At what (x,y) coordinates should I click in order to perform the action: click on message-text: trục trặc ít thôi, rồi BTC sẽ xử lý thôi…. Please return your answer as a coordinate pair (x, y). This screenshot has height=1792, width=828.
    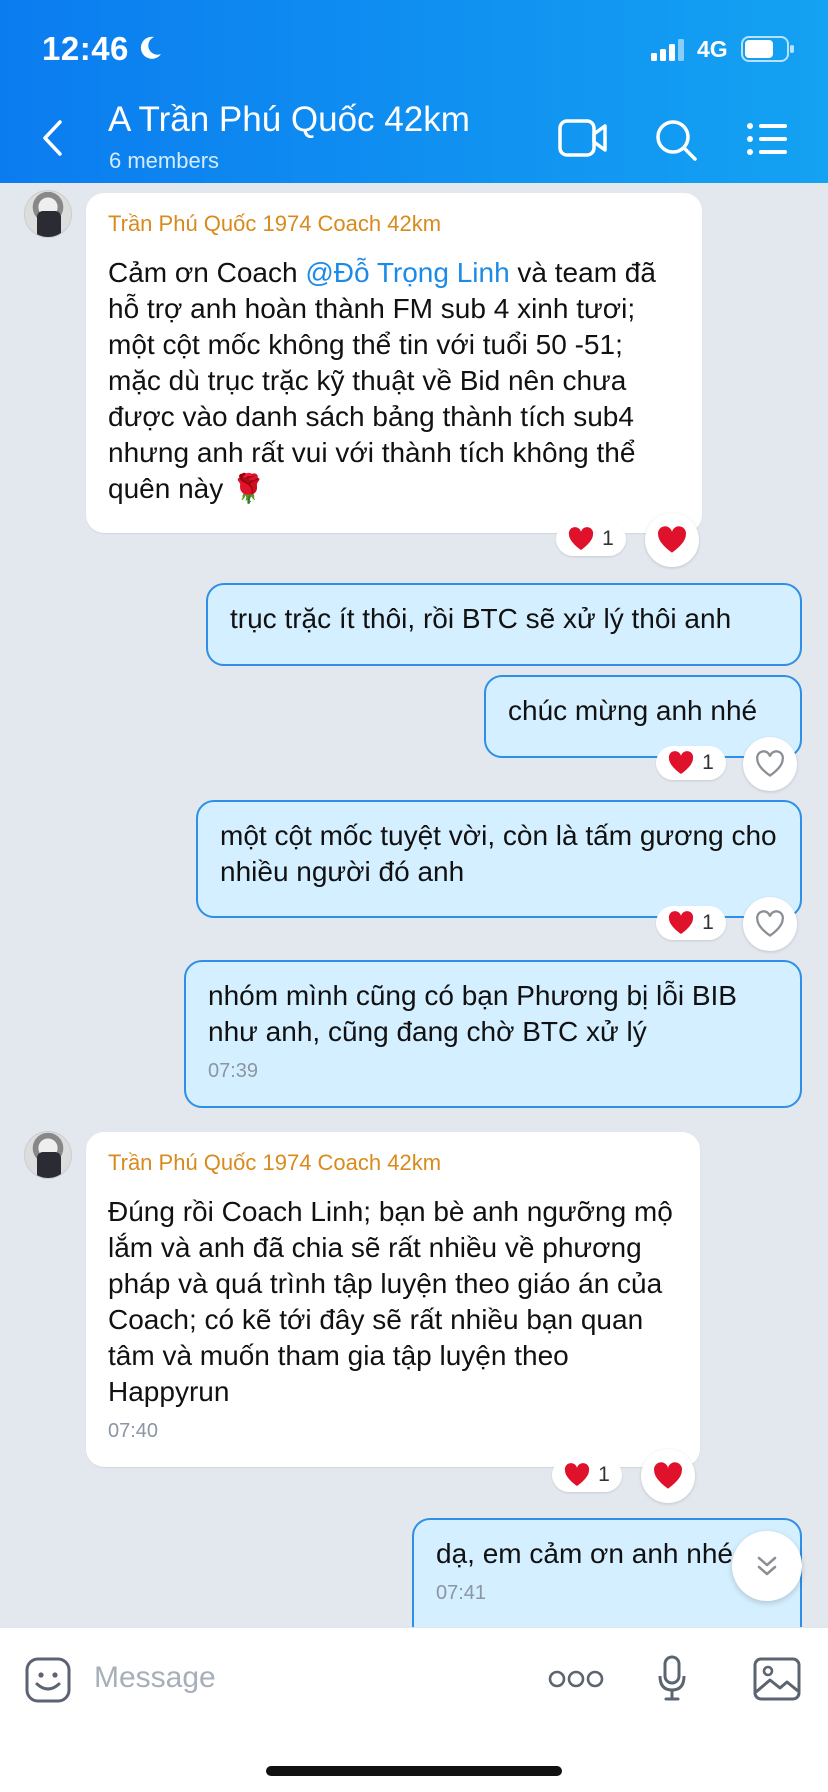
    Looking at the image, I should click on (481, 618).